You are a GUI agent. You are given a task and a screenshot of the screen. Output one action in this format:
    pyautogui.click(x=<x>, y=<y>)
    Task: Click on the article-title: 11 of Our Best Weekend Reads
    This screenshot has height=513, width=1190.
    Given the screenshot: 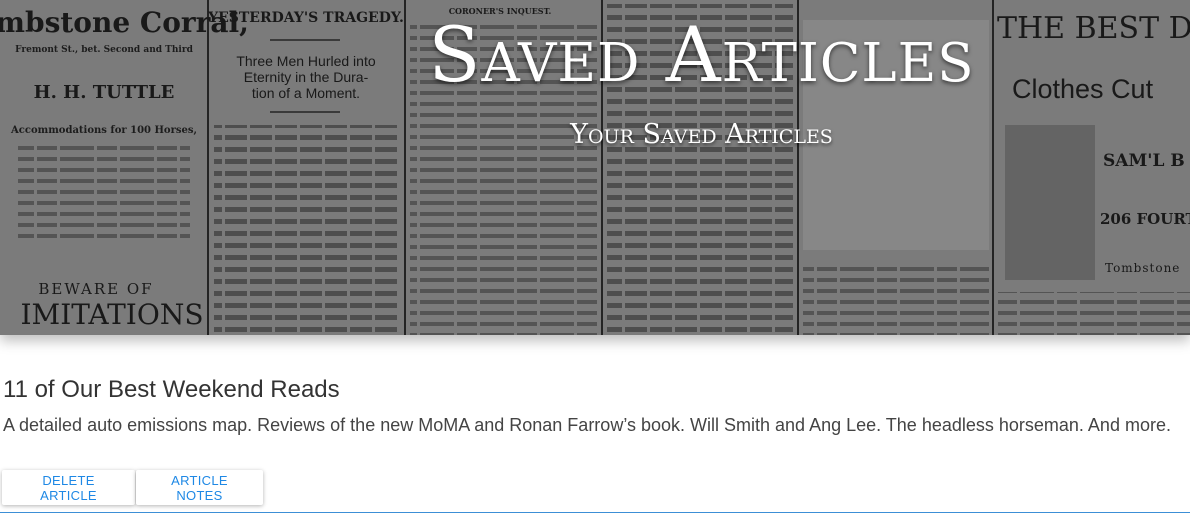 What is the action you would take?
    pyautogui.click(x=171, y=389)
    